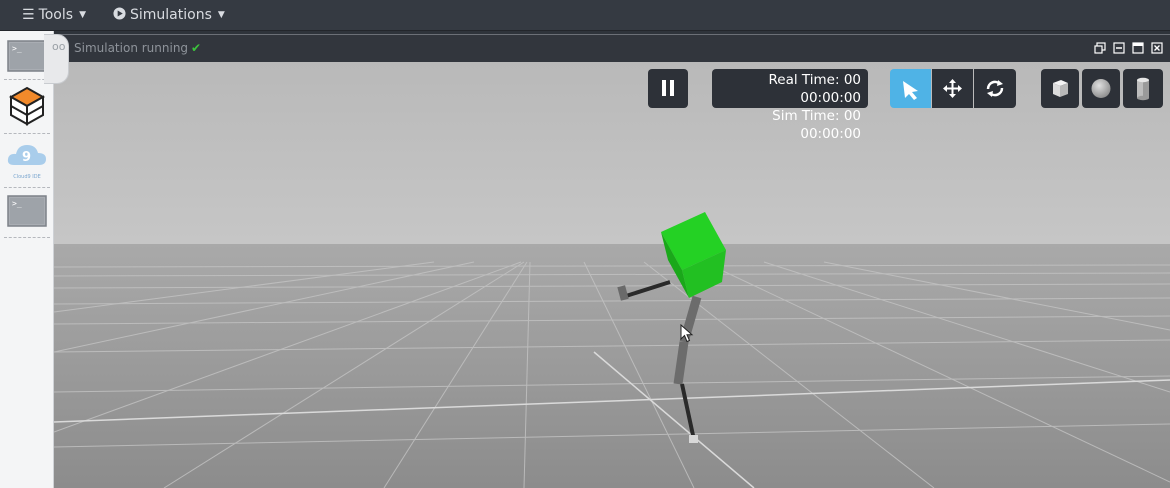 This screenshot has height=488, width=1170. I want to click on real-time-label: Real Time:, so click(804, 80).